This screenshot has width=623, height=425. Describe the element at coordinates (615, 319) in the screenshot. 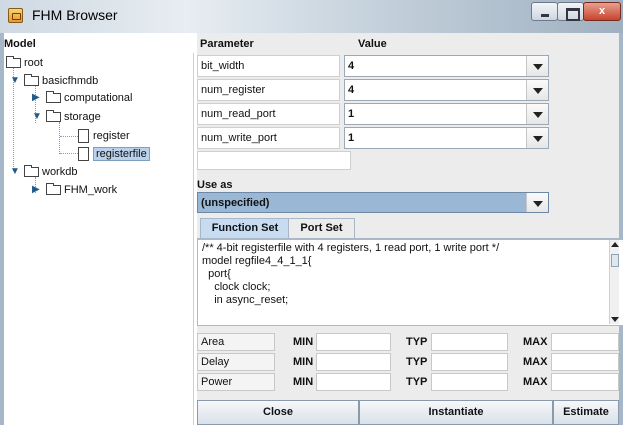

I see `scroll-down-icon` at that location.